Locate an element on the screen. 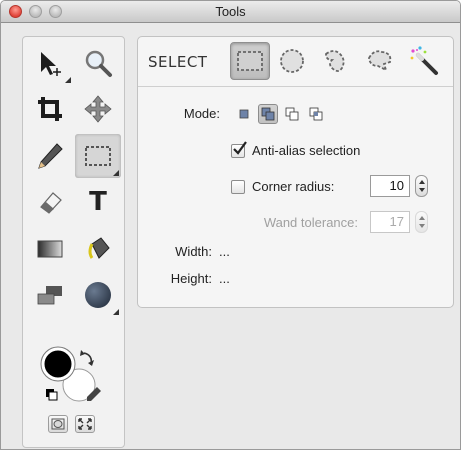 Image resolution: width=461 pixels, height=450 pixels. panel-title: SELECT is located at coordinates (178, 62).